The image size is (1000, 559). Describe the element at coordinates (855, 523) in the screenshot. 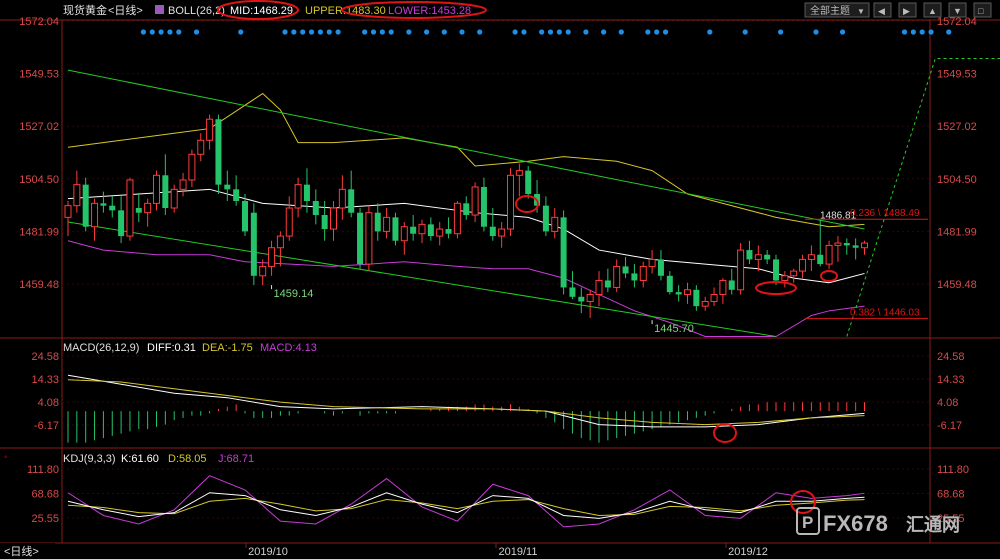

I see `watermark-text: FX678` at that location.